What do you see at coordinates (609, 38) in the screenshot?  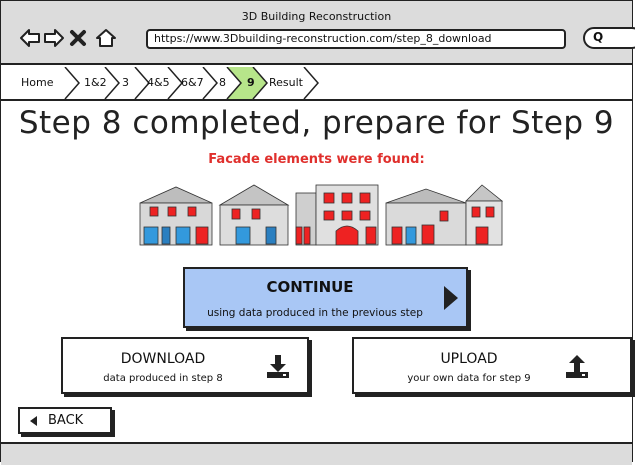 I see `search-box: Q` at bounding box center [609, 38].